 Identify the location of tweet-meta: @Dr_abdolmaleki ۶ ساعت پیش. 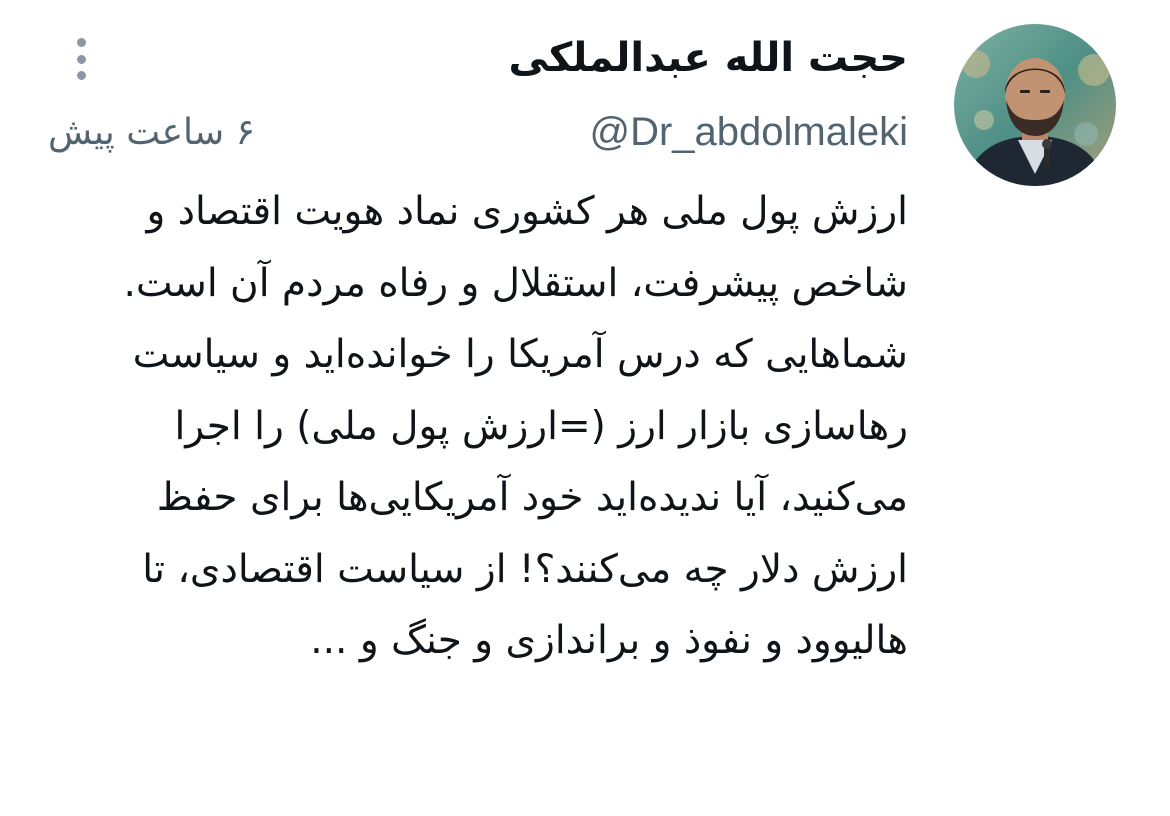
(478, 132).